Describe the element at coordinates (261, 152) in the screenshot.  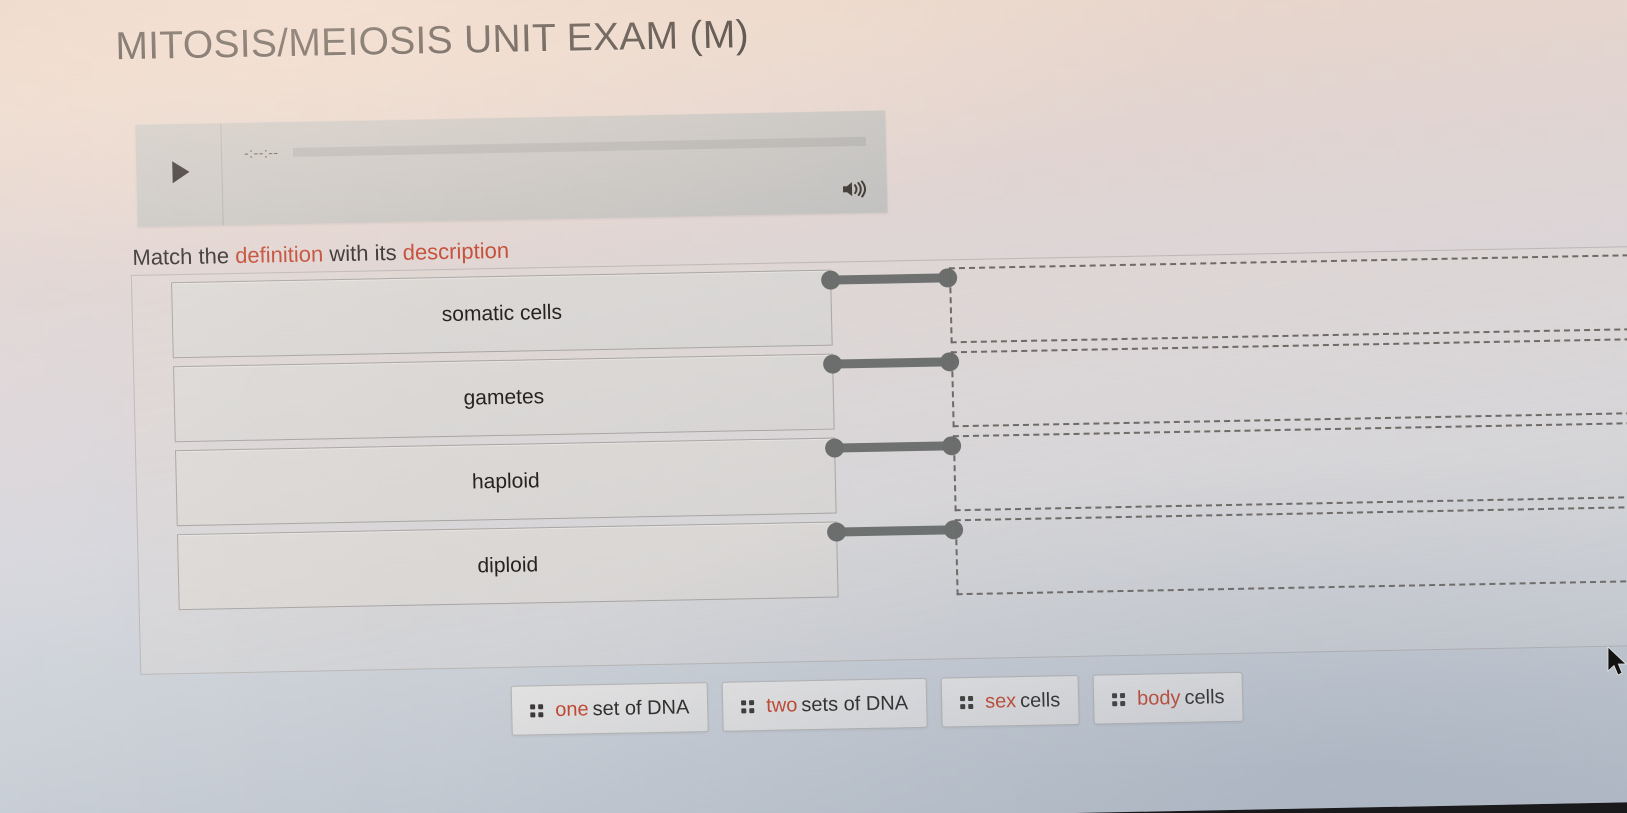
I see `audio-time-display: -:--:--` at that location.